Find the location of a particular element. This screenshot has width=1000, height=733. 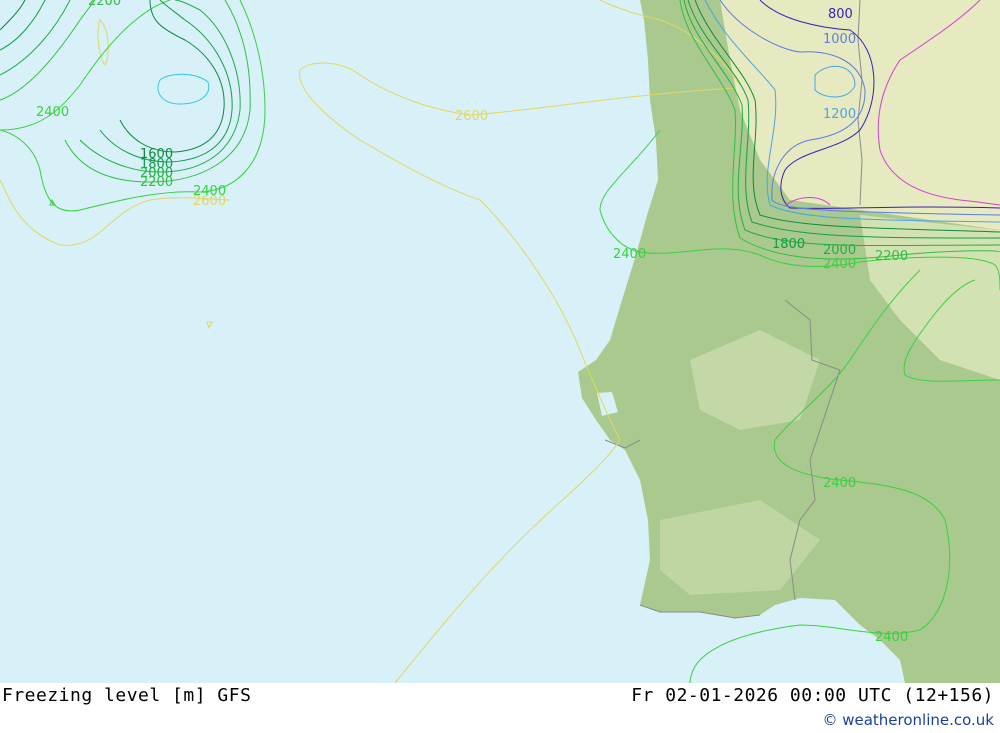

valid-time: Fr 02-01-2026 00:00 UTC (12+156) is located at coordinates (812, 695).